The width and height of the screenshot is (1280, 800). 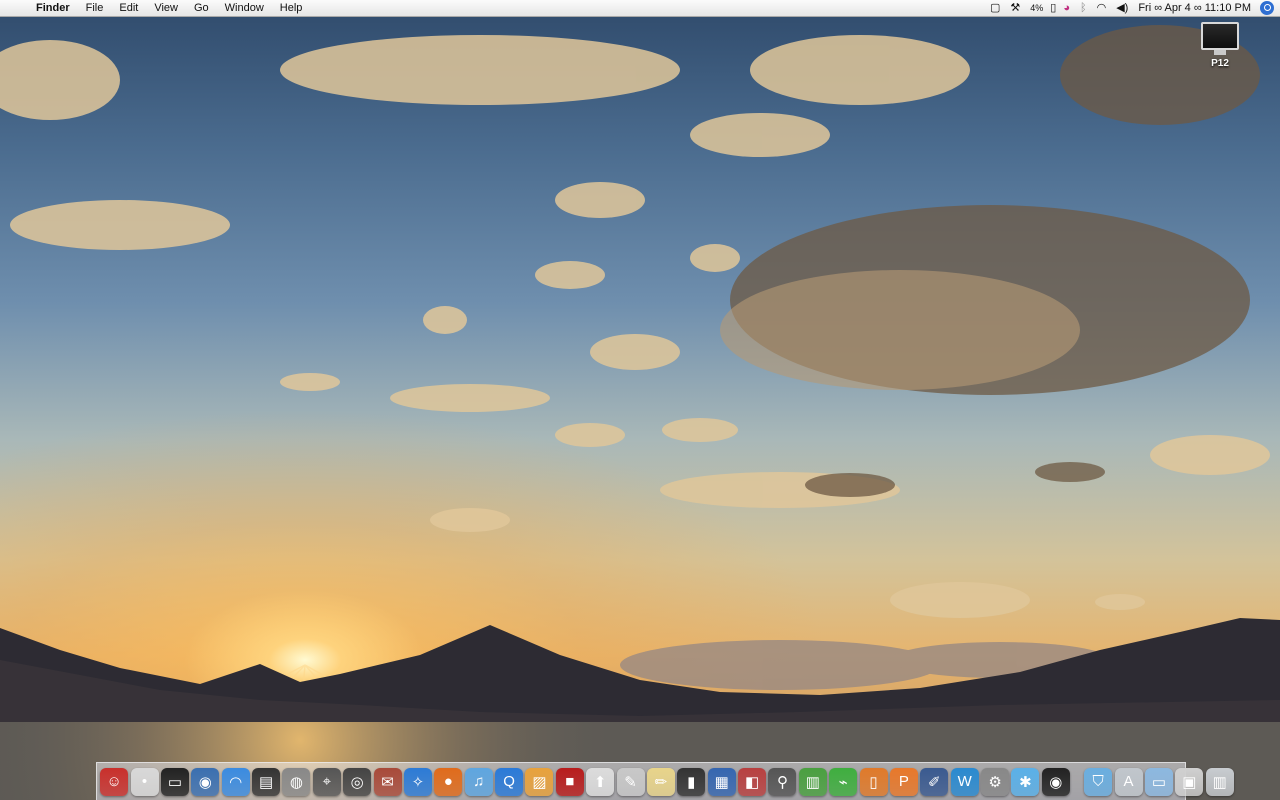 What do you see at coordinates (114, 781) in the screenshot?
I see `finder-icon: ☺` at bounding box center [114, 781].